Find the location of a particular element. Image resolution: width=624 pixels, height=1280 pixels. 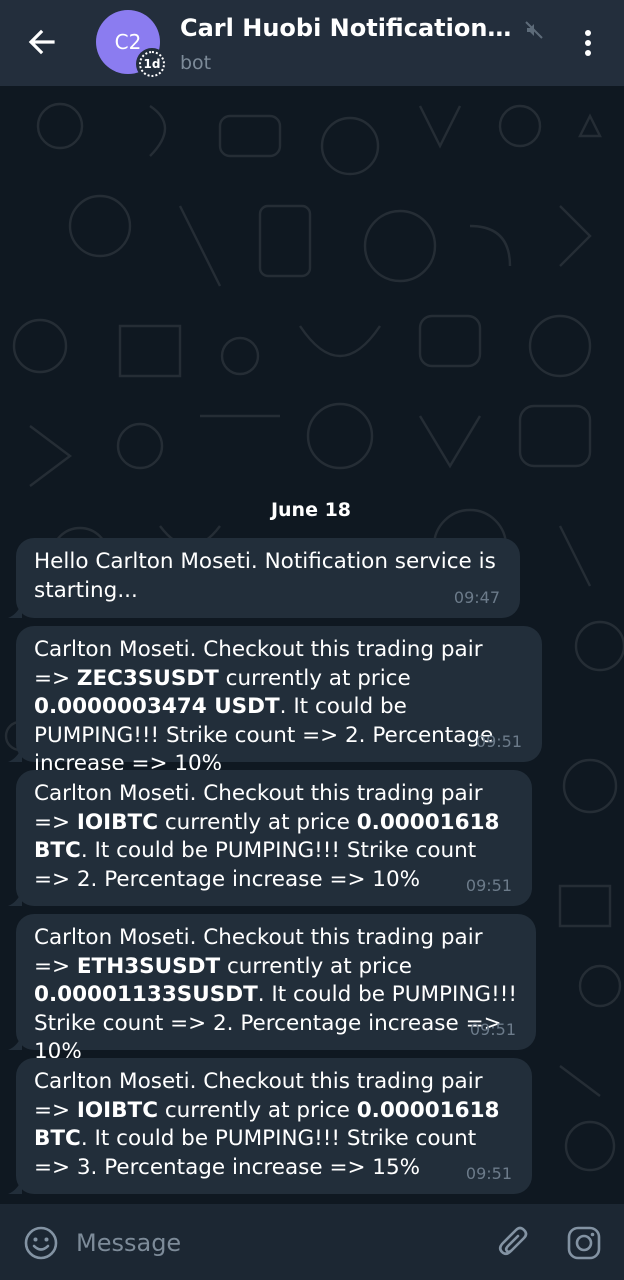

date-separator: June 18 is located at coordinates (311, 510).